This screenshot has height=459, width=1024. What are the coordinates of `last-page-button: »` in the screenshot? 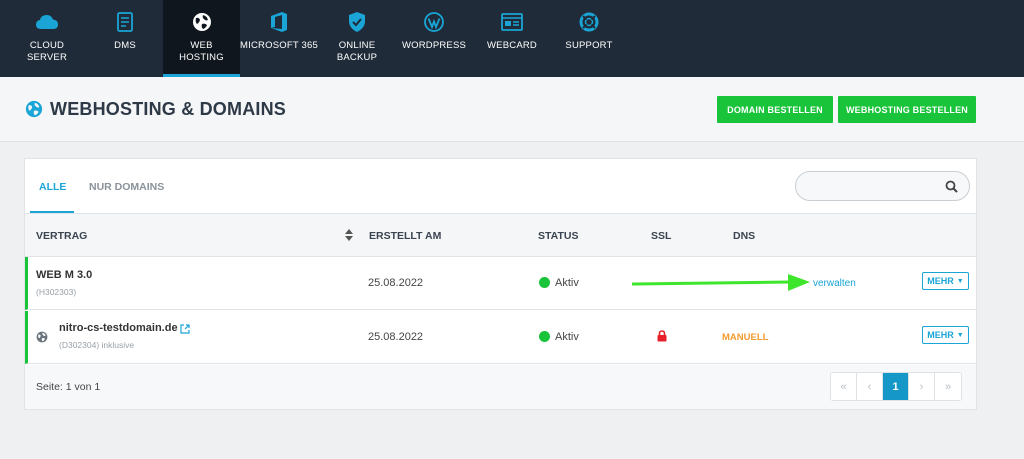 It's located at (948, 386).